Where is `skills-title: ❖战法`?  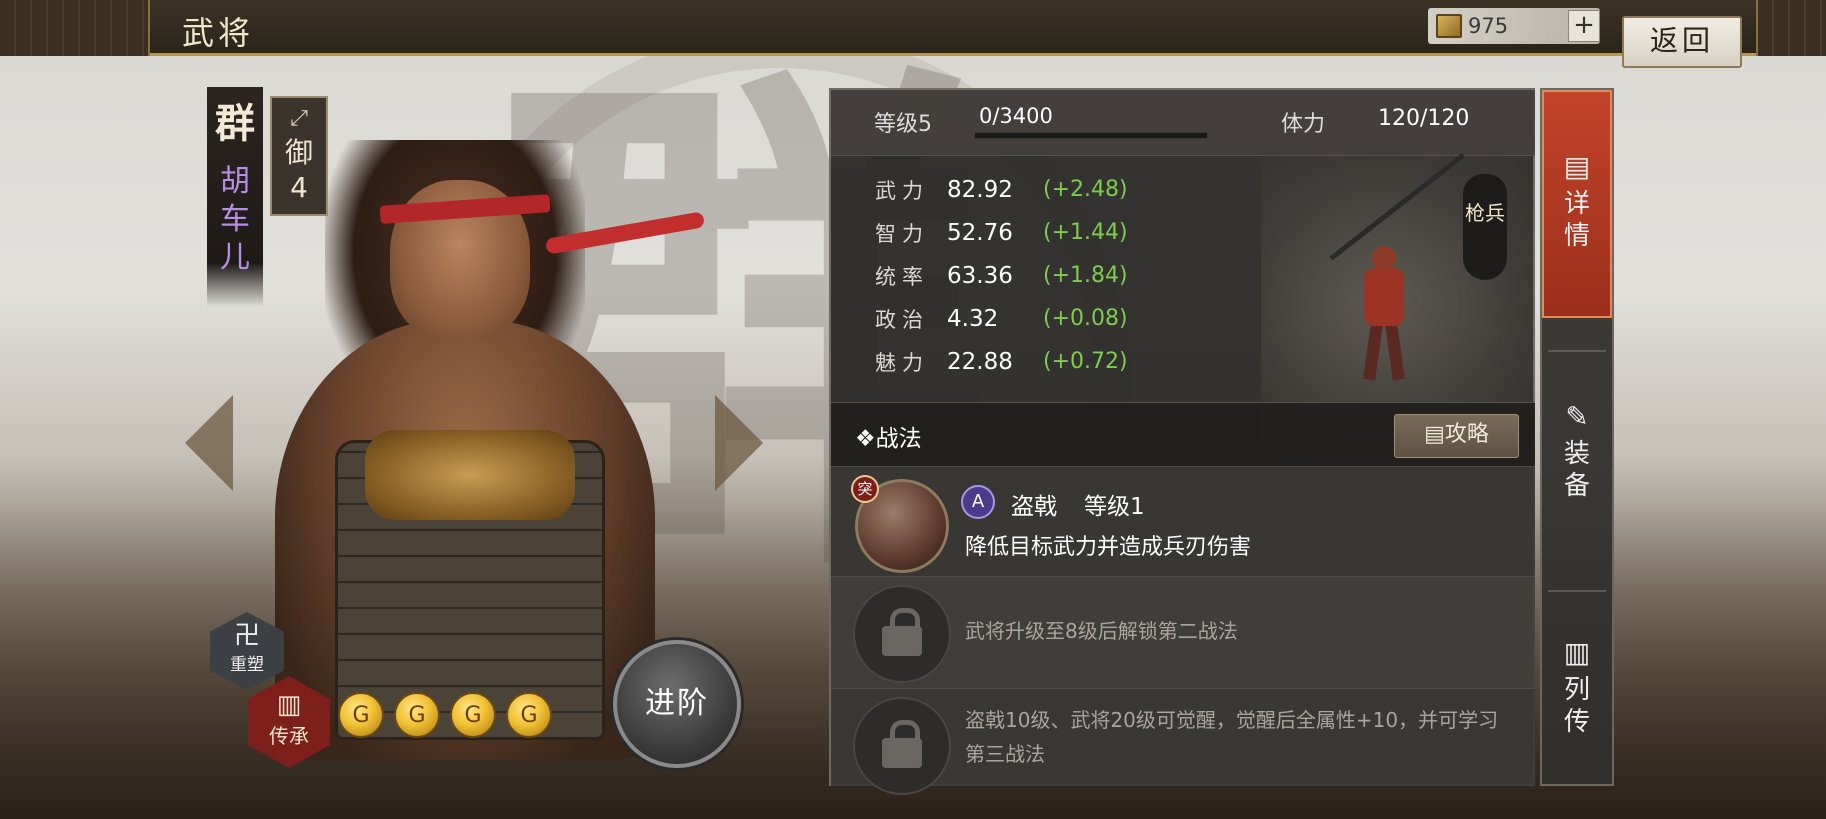
skills-title: ❖战法 is located at coordinates (888, 439).